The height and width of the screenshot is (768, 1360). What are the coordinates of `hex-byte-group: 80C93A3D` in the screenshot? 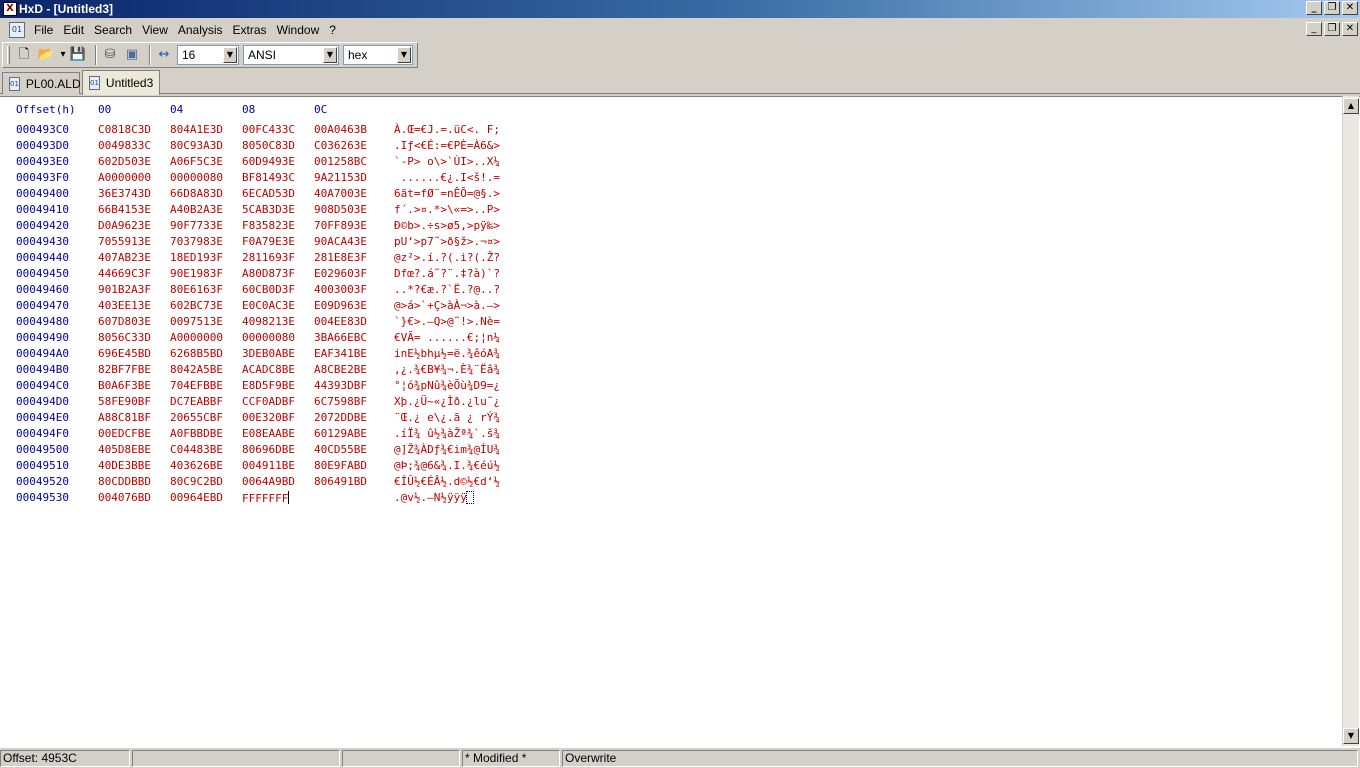 It's located at (196, 145).